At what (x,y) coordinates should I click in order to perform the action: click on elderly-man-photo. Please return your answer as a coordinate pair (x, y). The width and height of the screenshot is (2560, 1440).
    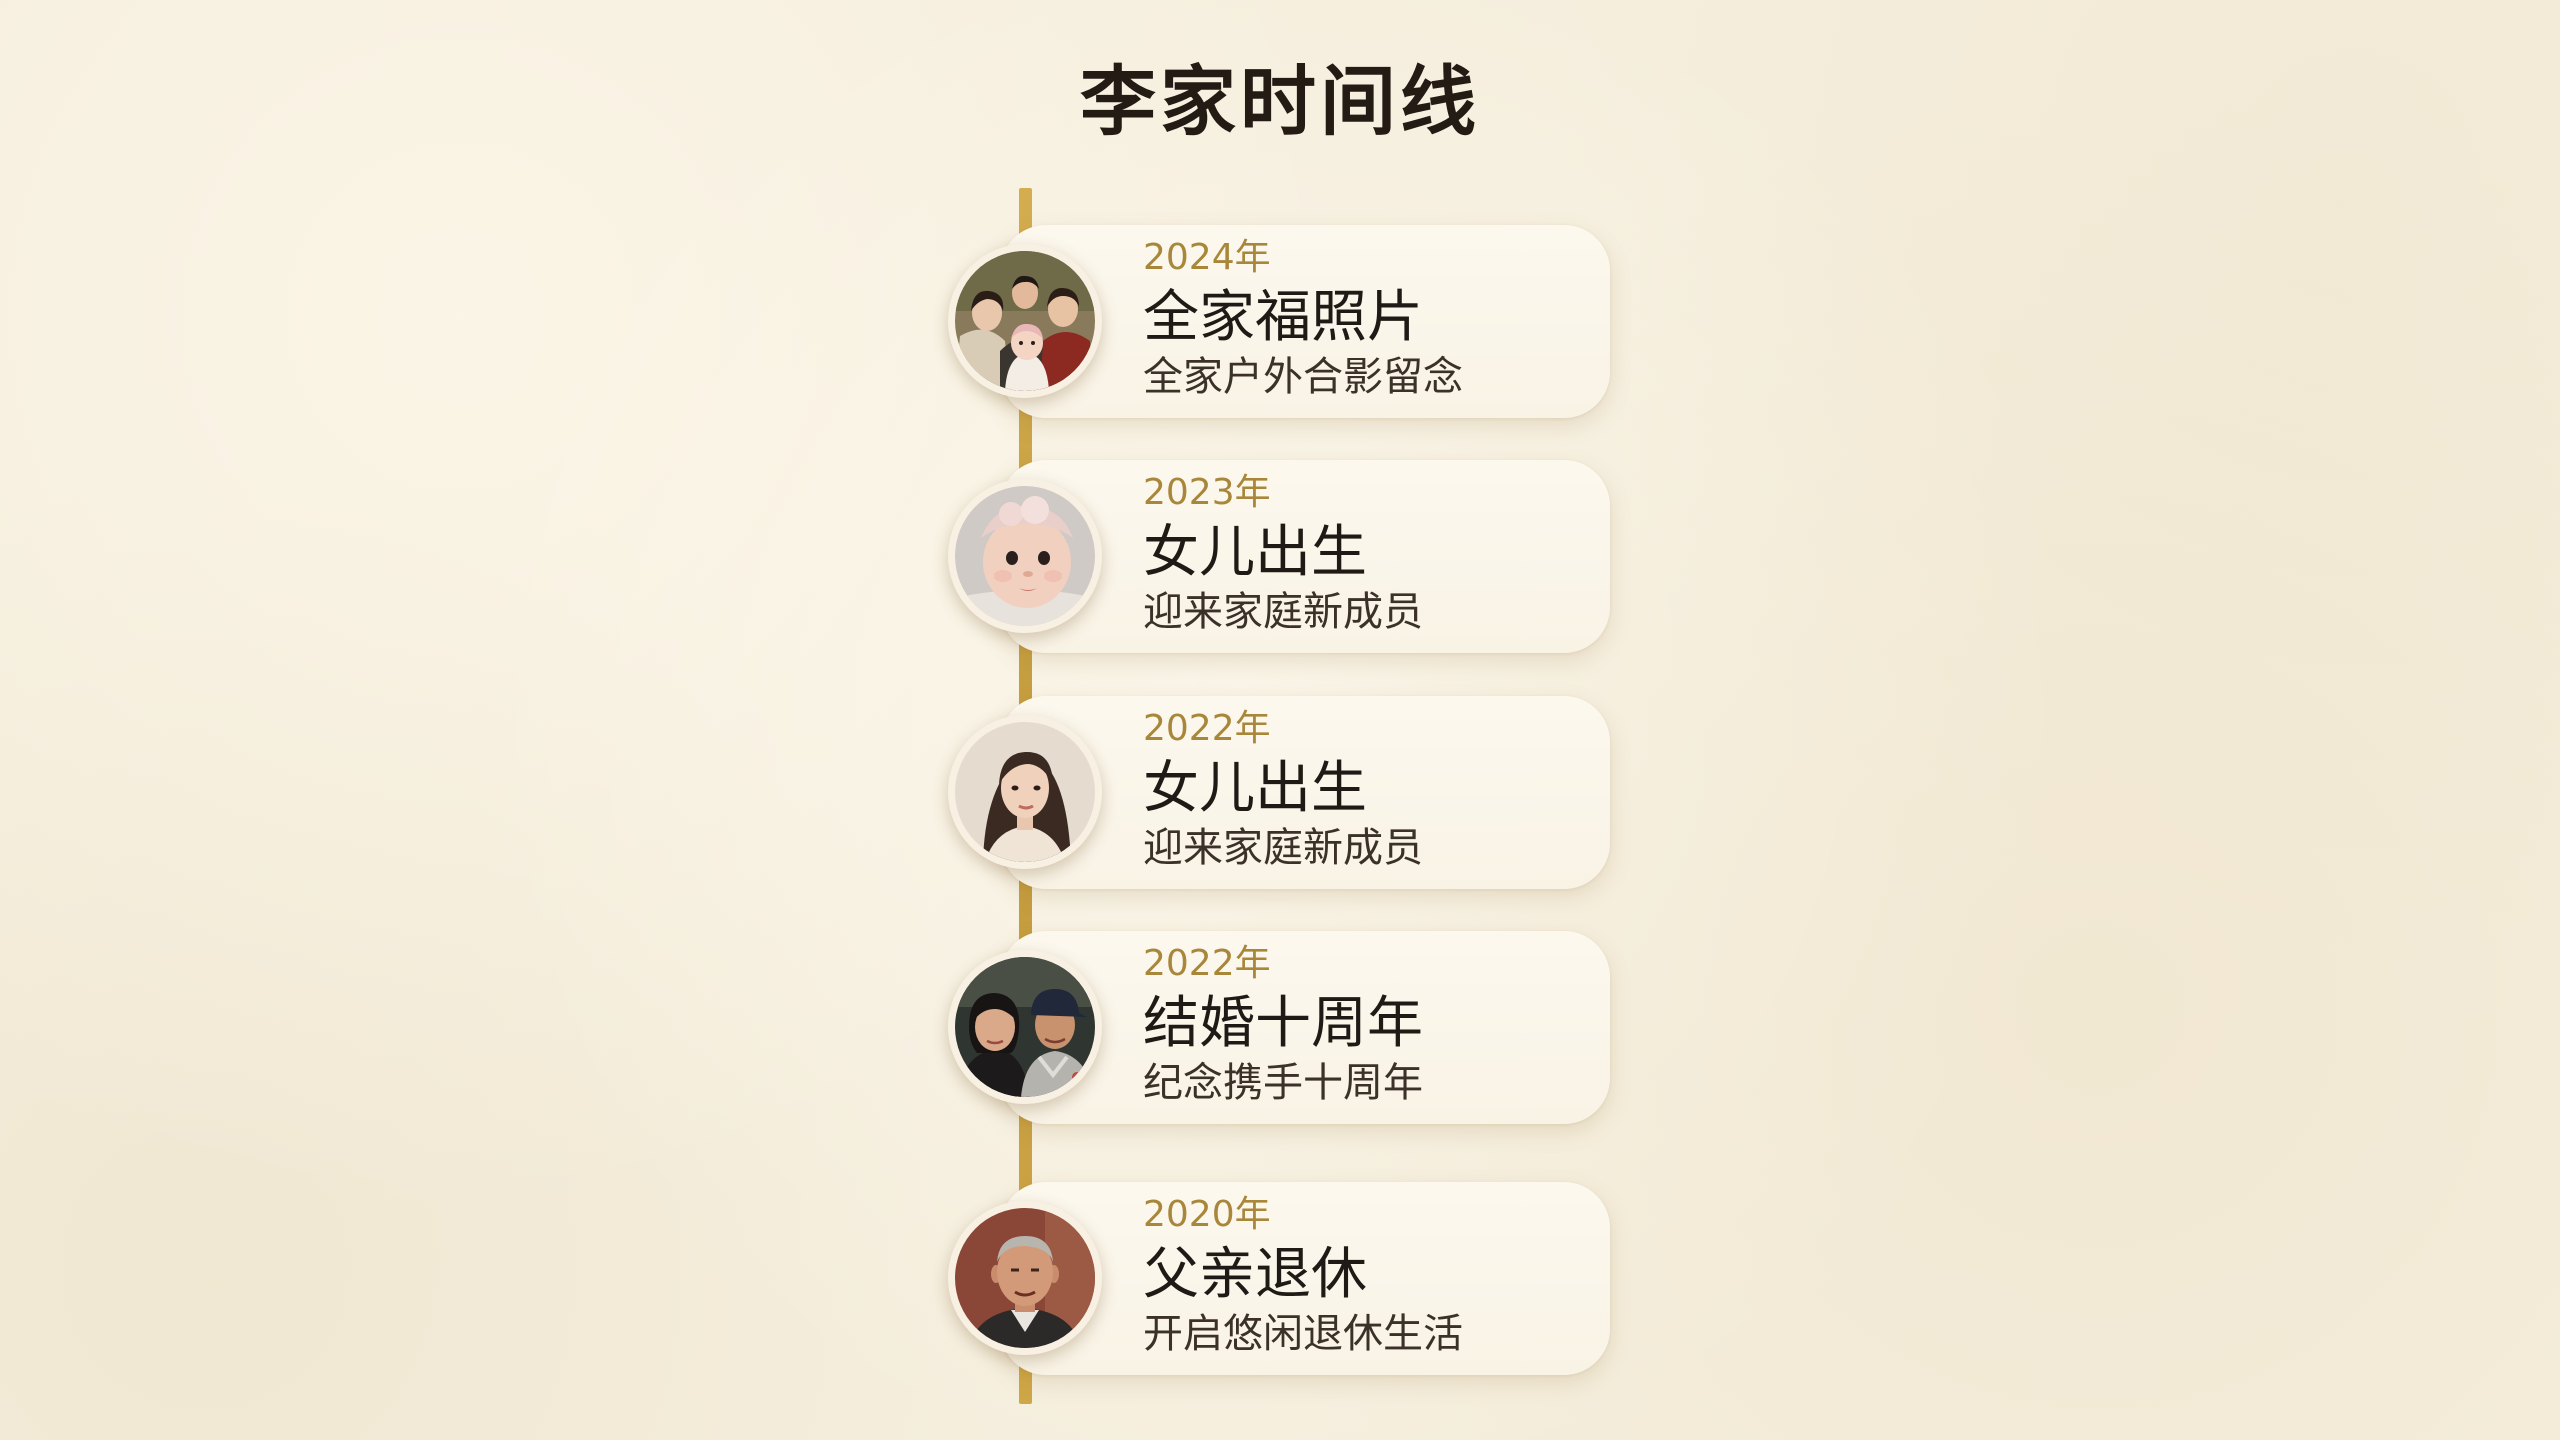
    Looking at the image, I should click on (1025, 1278).